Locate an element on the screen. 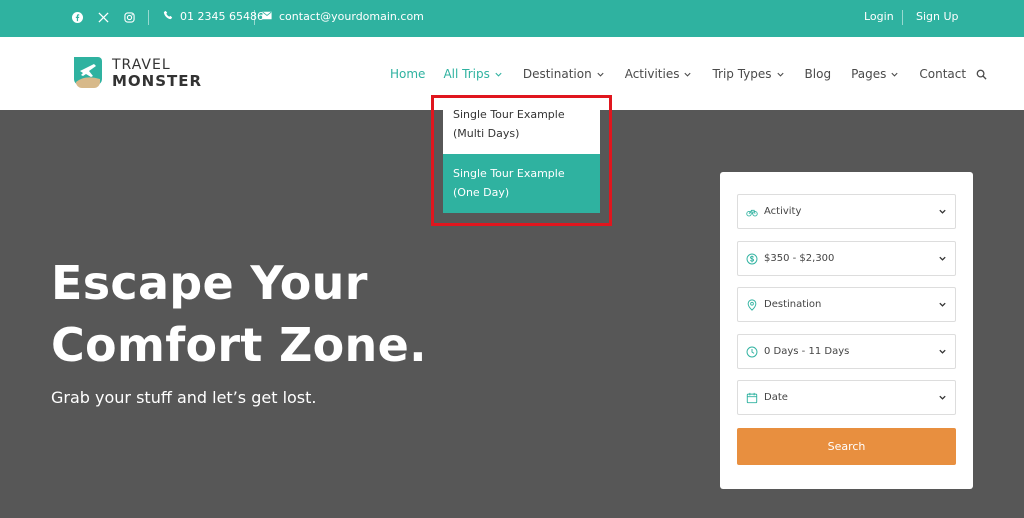  destination-select: Destination is located at coordinates (846, 304).